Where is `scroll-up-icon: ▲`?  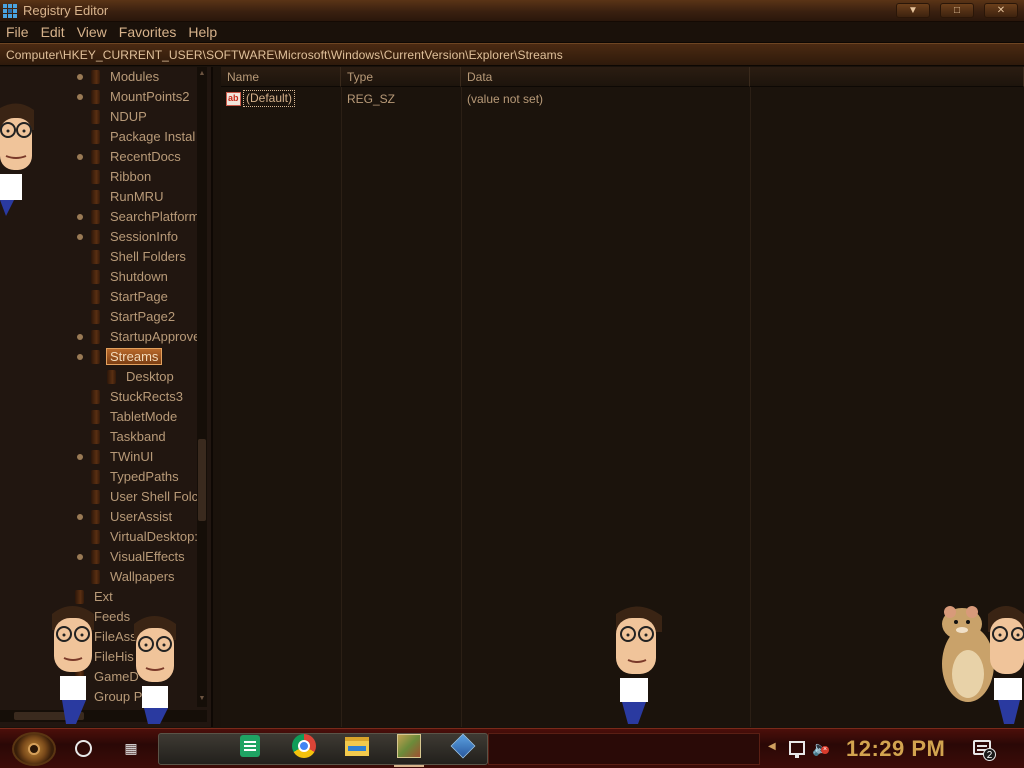
scroll-up-icon: ▲ is located at coordinates (202, 74).